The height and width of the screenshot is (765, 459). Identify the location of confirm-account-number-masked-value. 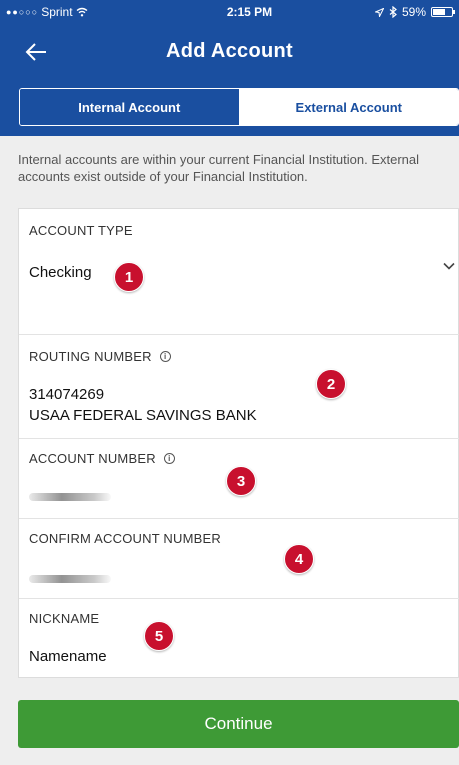
(70, 579).